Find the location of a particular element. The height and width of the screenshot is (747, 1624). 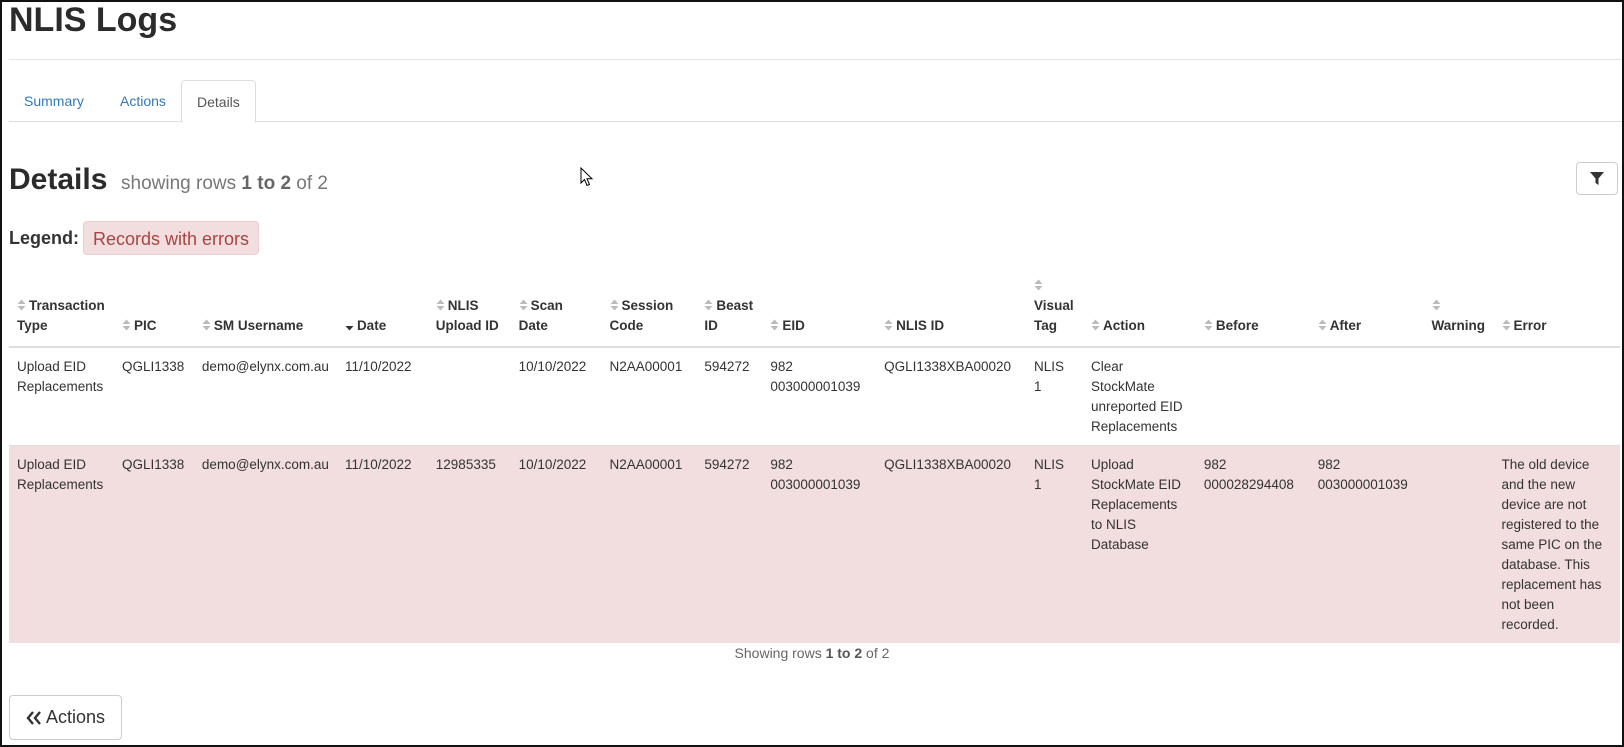

pager-info: Showing rows 1 to 2 of 2 is located at coordinates (812, 653).